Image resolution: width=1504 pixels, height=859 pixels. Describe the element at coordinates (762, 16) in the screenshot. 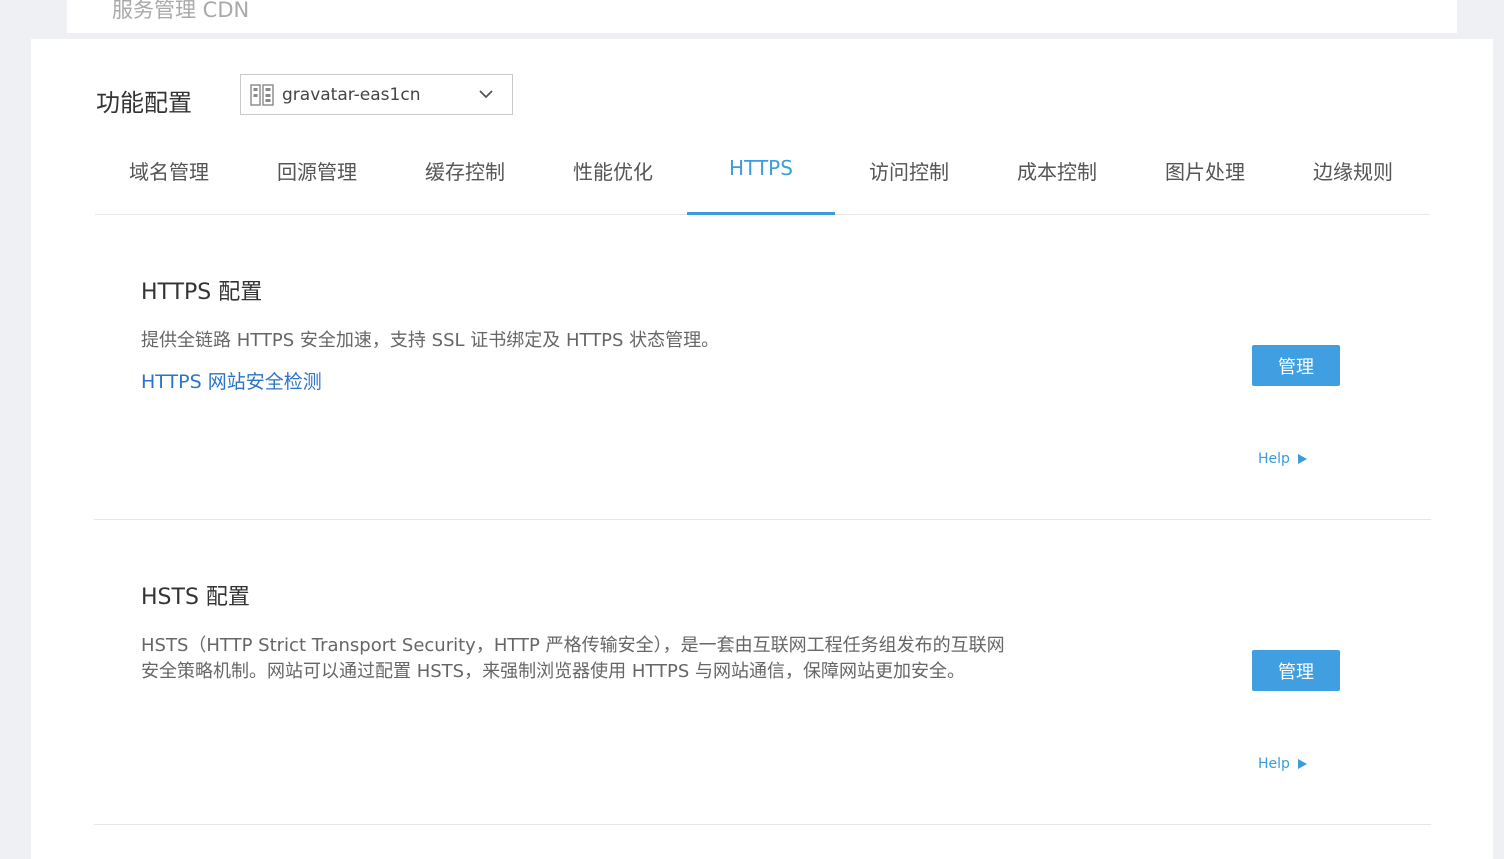

I see `top-header-strip: 服务管理 CDN` at that location.